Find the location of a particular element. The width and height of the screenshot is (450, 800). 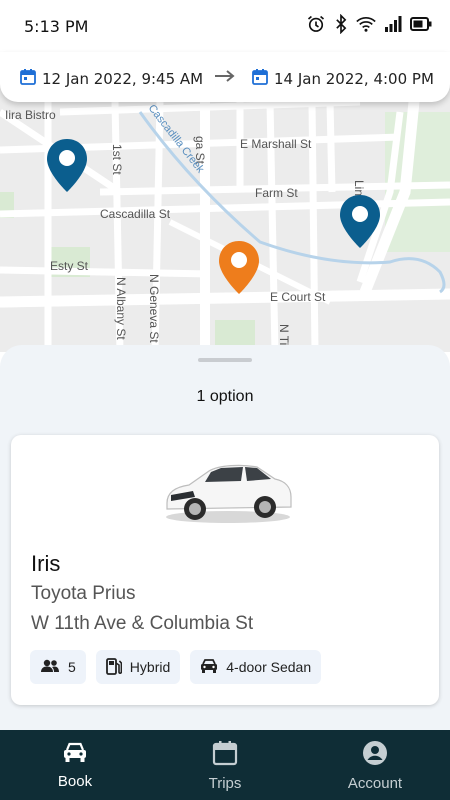

wifi-icon is located at coordinates (366, 24).